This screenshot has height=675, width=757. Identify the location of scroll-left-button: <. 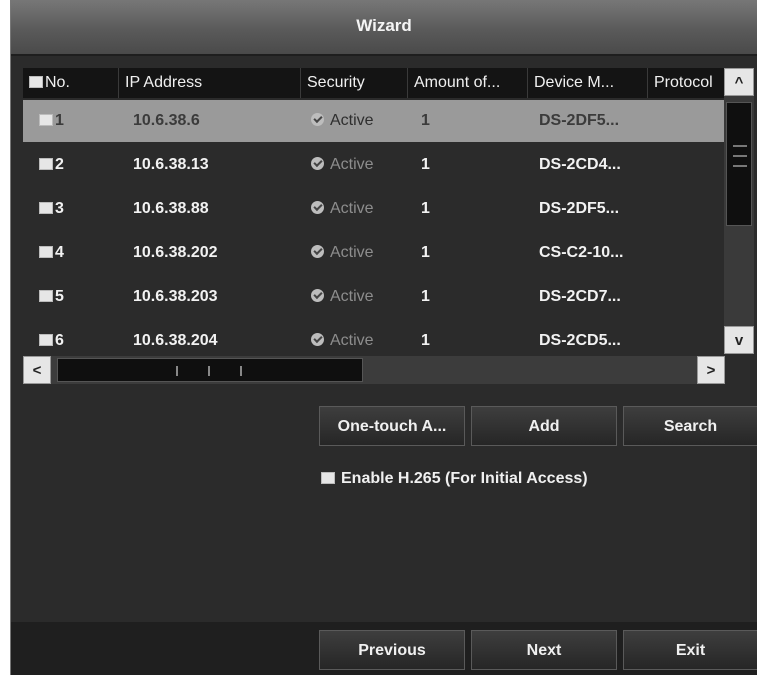
(37, 370).